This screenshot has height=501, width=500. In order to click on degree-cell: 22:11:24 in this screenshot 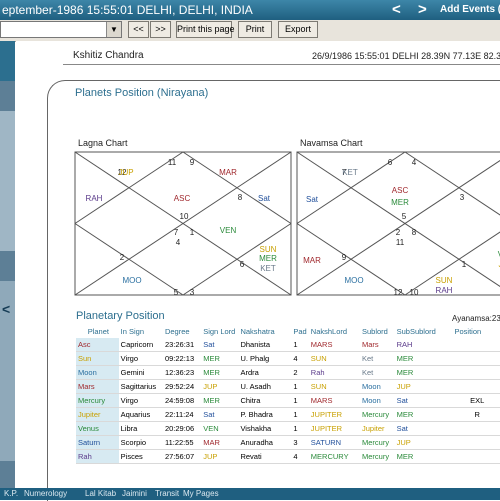, I will do `click(182, 415)`.